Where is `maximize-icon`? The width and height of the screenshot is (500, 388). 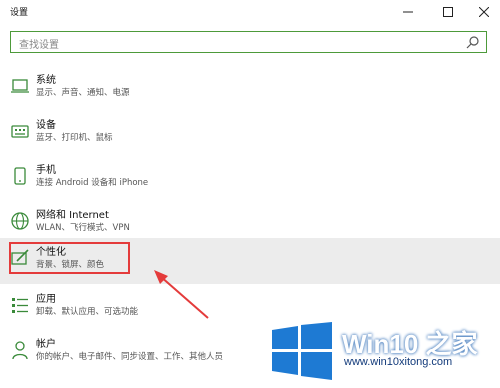 maximize-icon is located at coordinates (448, 12).